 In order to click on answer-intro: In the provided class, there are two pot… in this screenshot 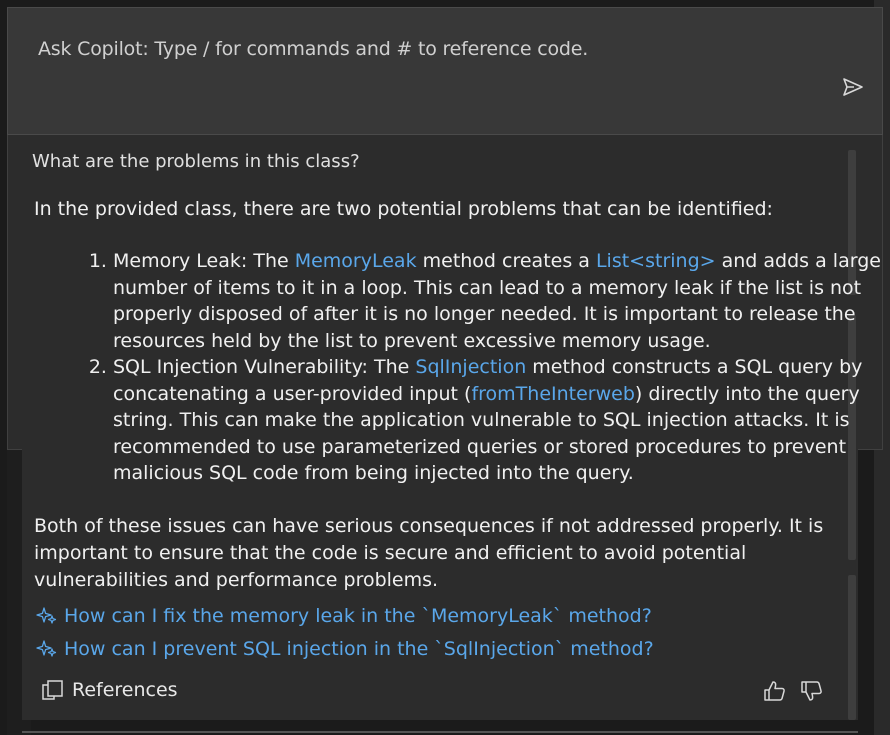, I will do `click(403, 209)`.